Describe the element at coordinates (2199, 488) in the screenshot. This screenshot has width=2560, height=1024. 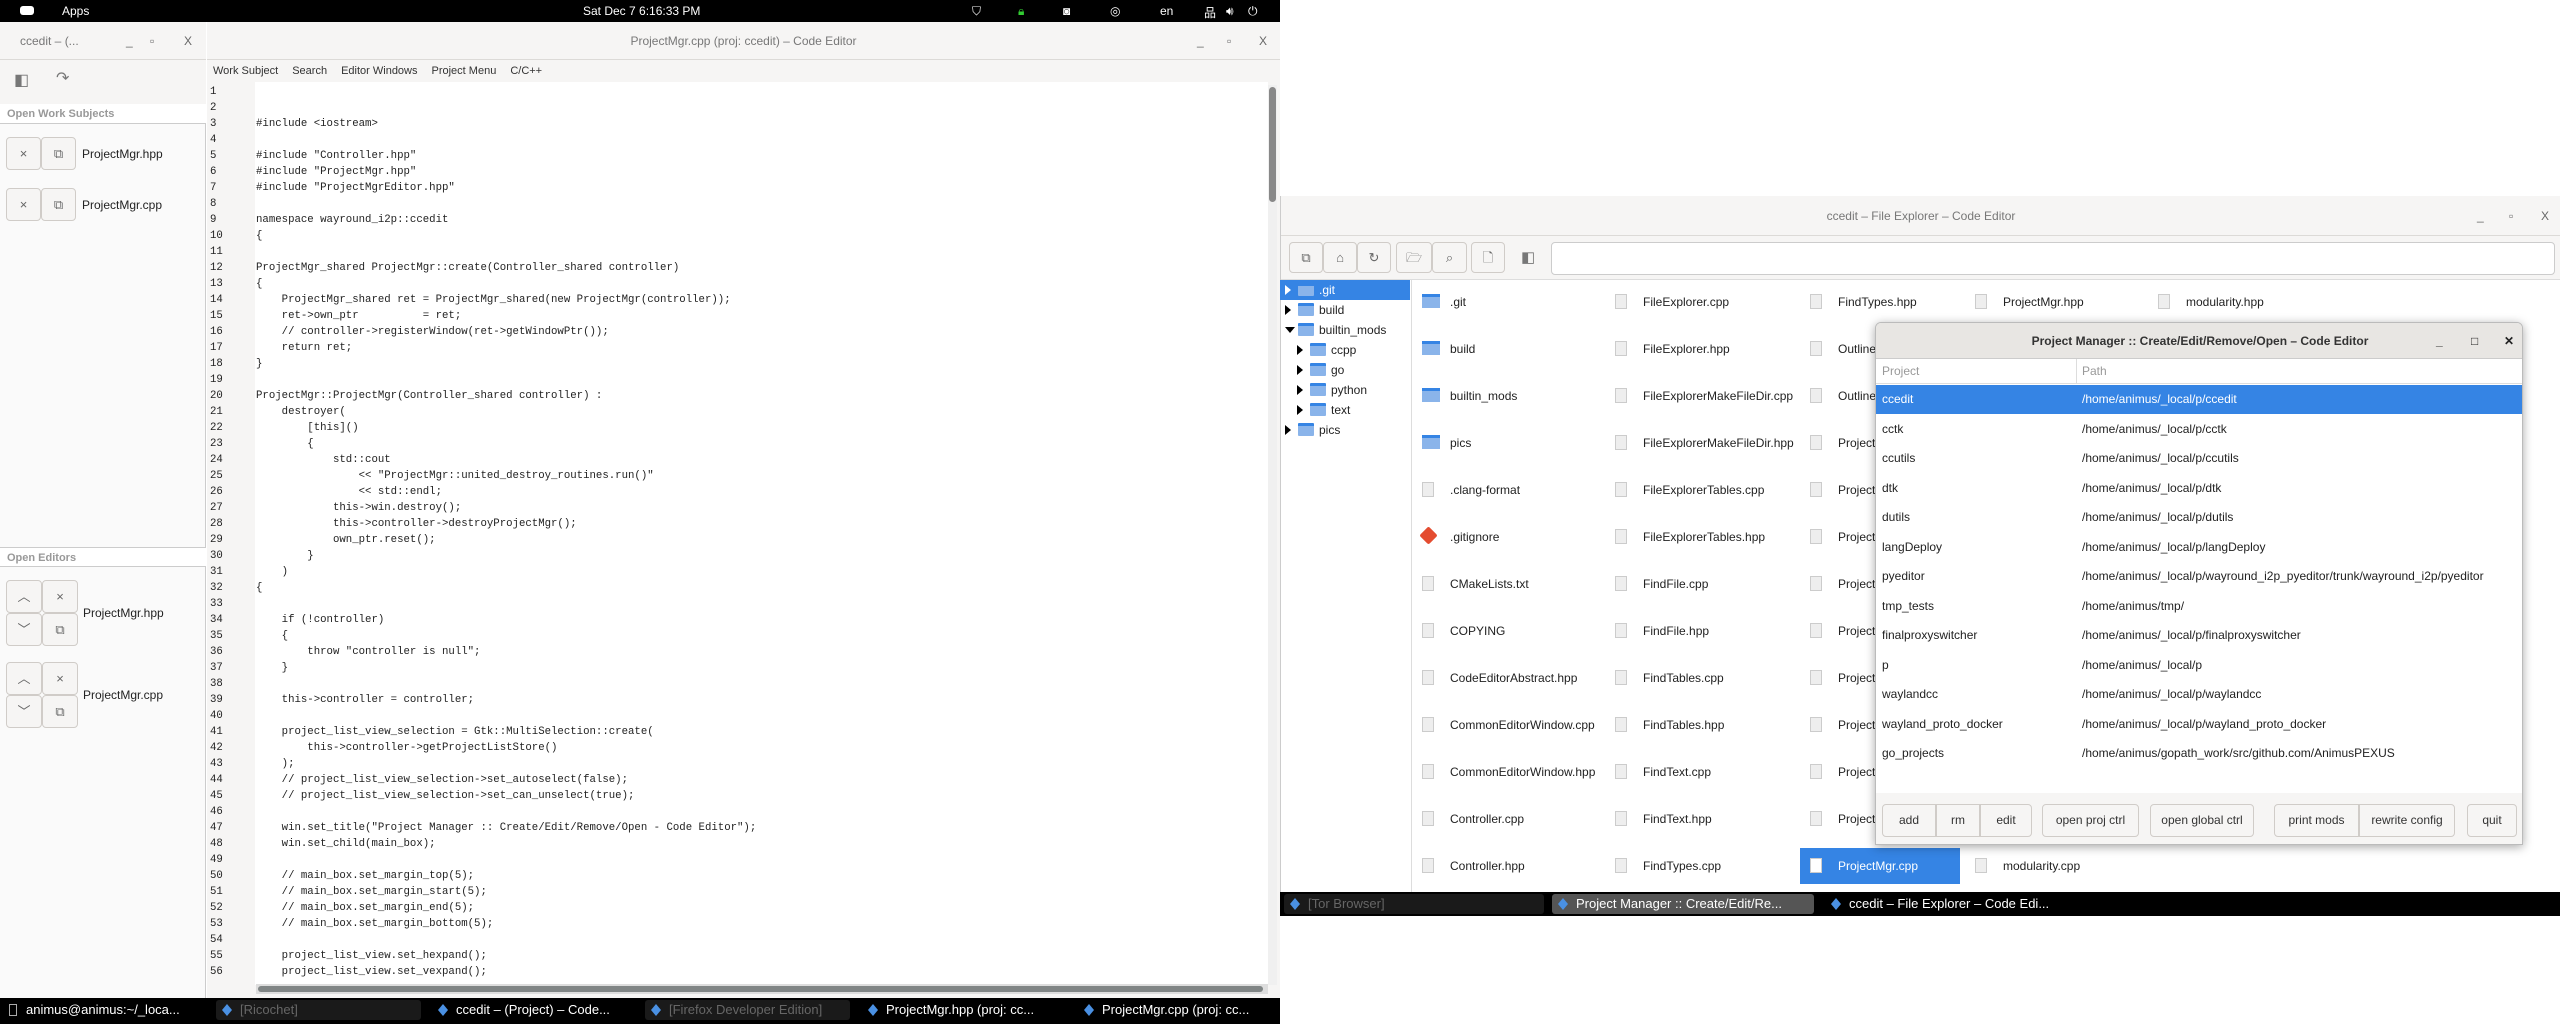
I see `project-row: dtk/home/animus/_local/p/dtk` at that location.